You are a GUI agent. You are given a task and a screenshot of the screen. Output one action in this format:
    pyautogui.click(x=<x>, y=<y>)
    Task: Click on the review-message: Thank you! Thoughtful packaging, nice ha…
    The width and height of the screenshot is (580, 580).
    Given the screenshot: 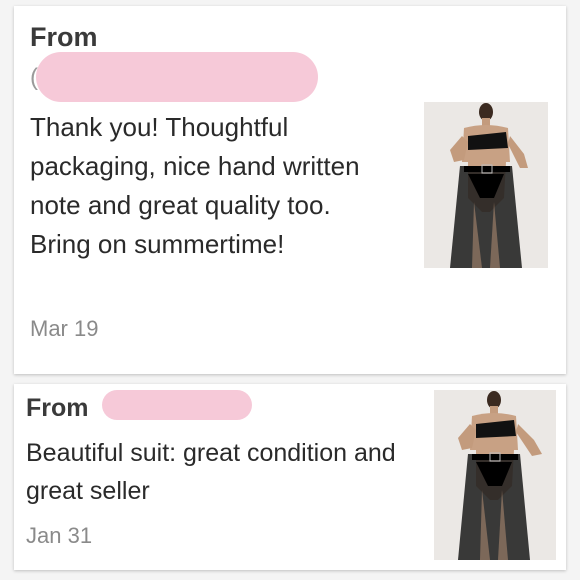 What is the action you would take?
    pyautogui.click(x=195, y=185)
    